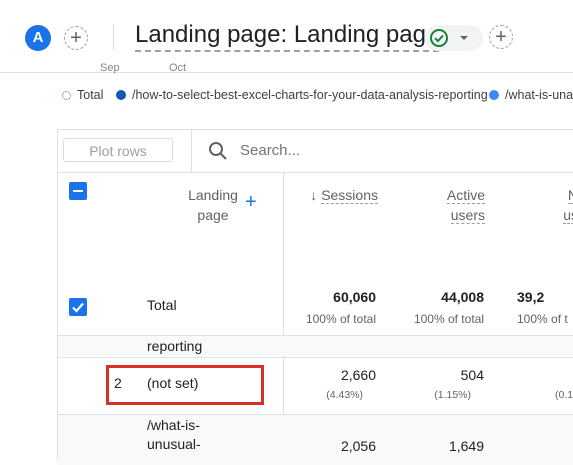  I want to click on add-card-button: +, so click(501, 37).